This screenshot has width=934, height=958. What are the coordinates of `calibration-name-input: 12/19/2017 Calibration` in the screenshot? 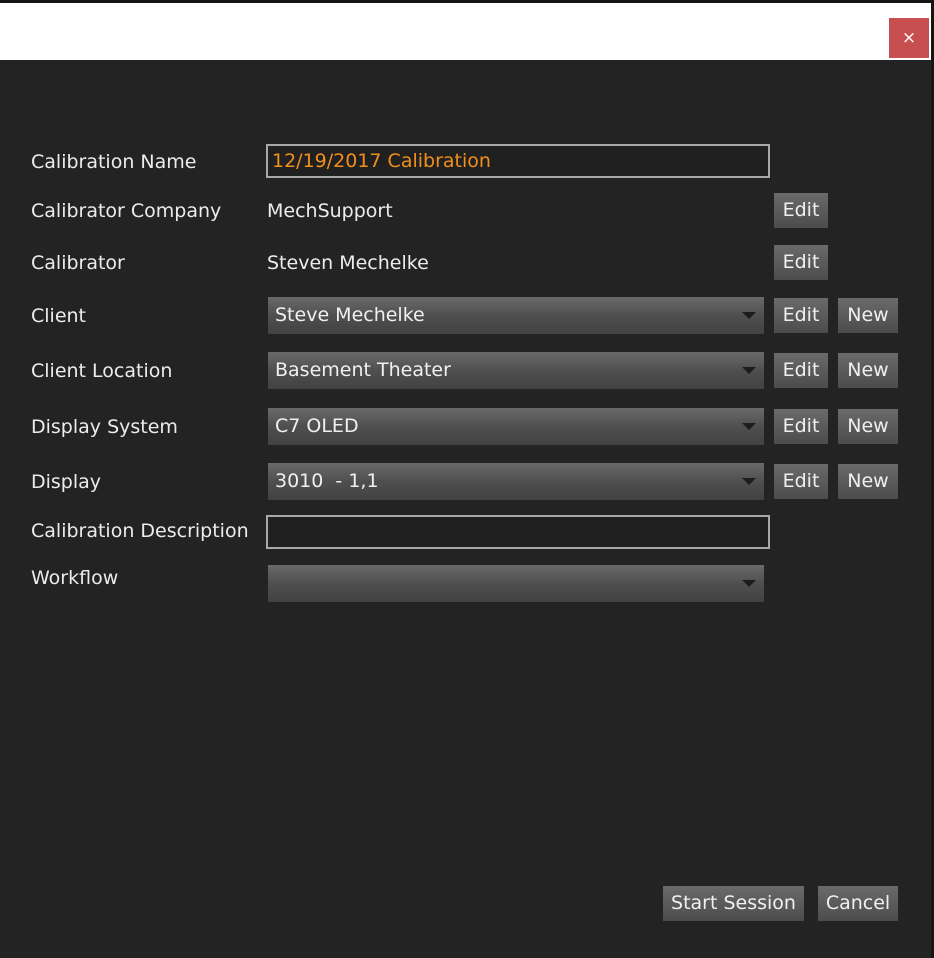 It's located at (518, 161).